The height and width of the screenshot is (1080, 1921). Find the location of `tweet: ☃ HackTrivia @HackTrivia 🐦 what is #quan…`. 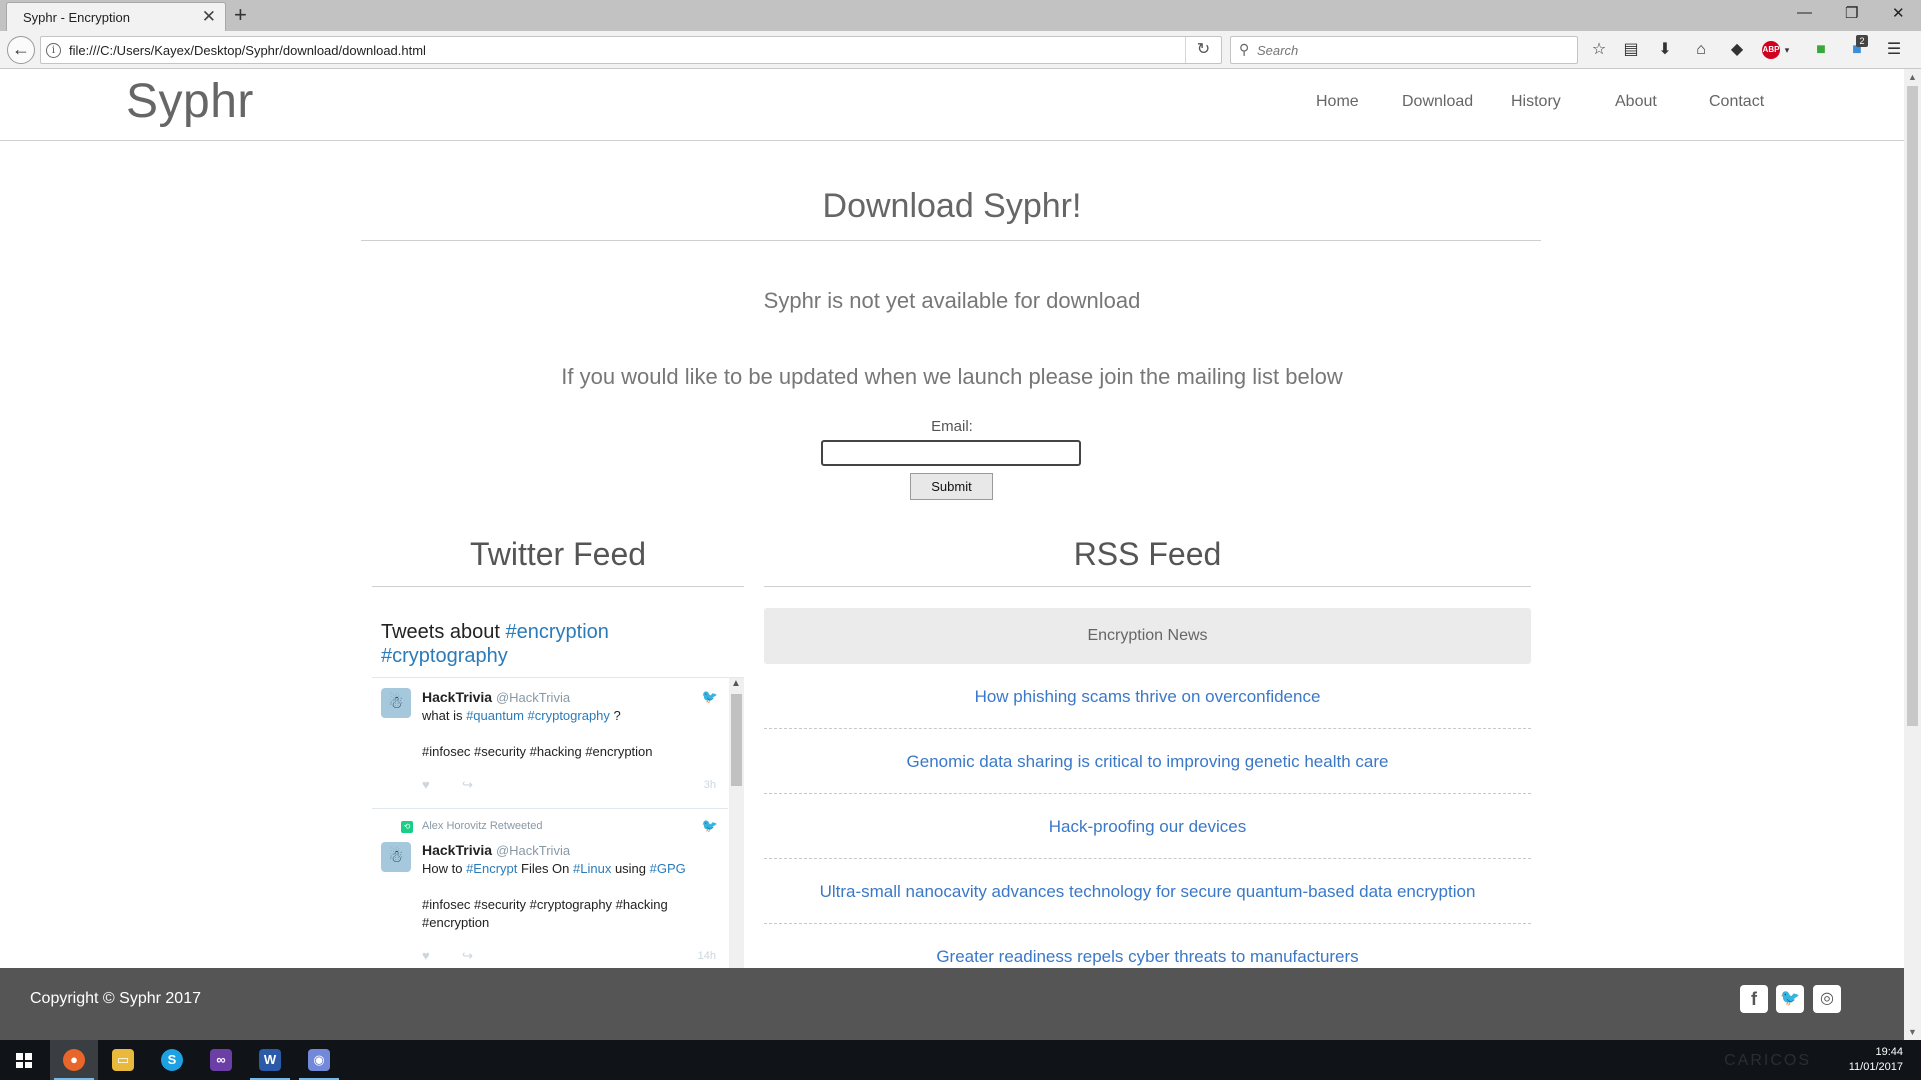

tweet: ☃ HackTrivia @HackTrivia 🐦 what is #quan… is located at coordinates (550, 743).